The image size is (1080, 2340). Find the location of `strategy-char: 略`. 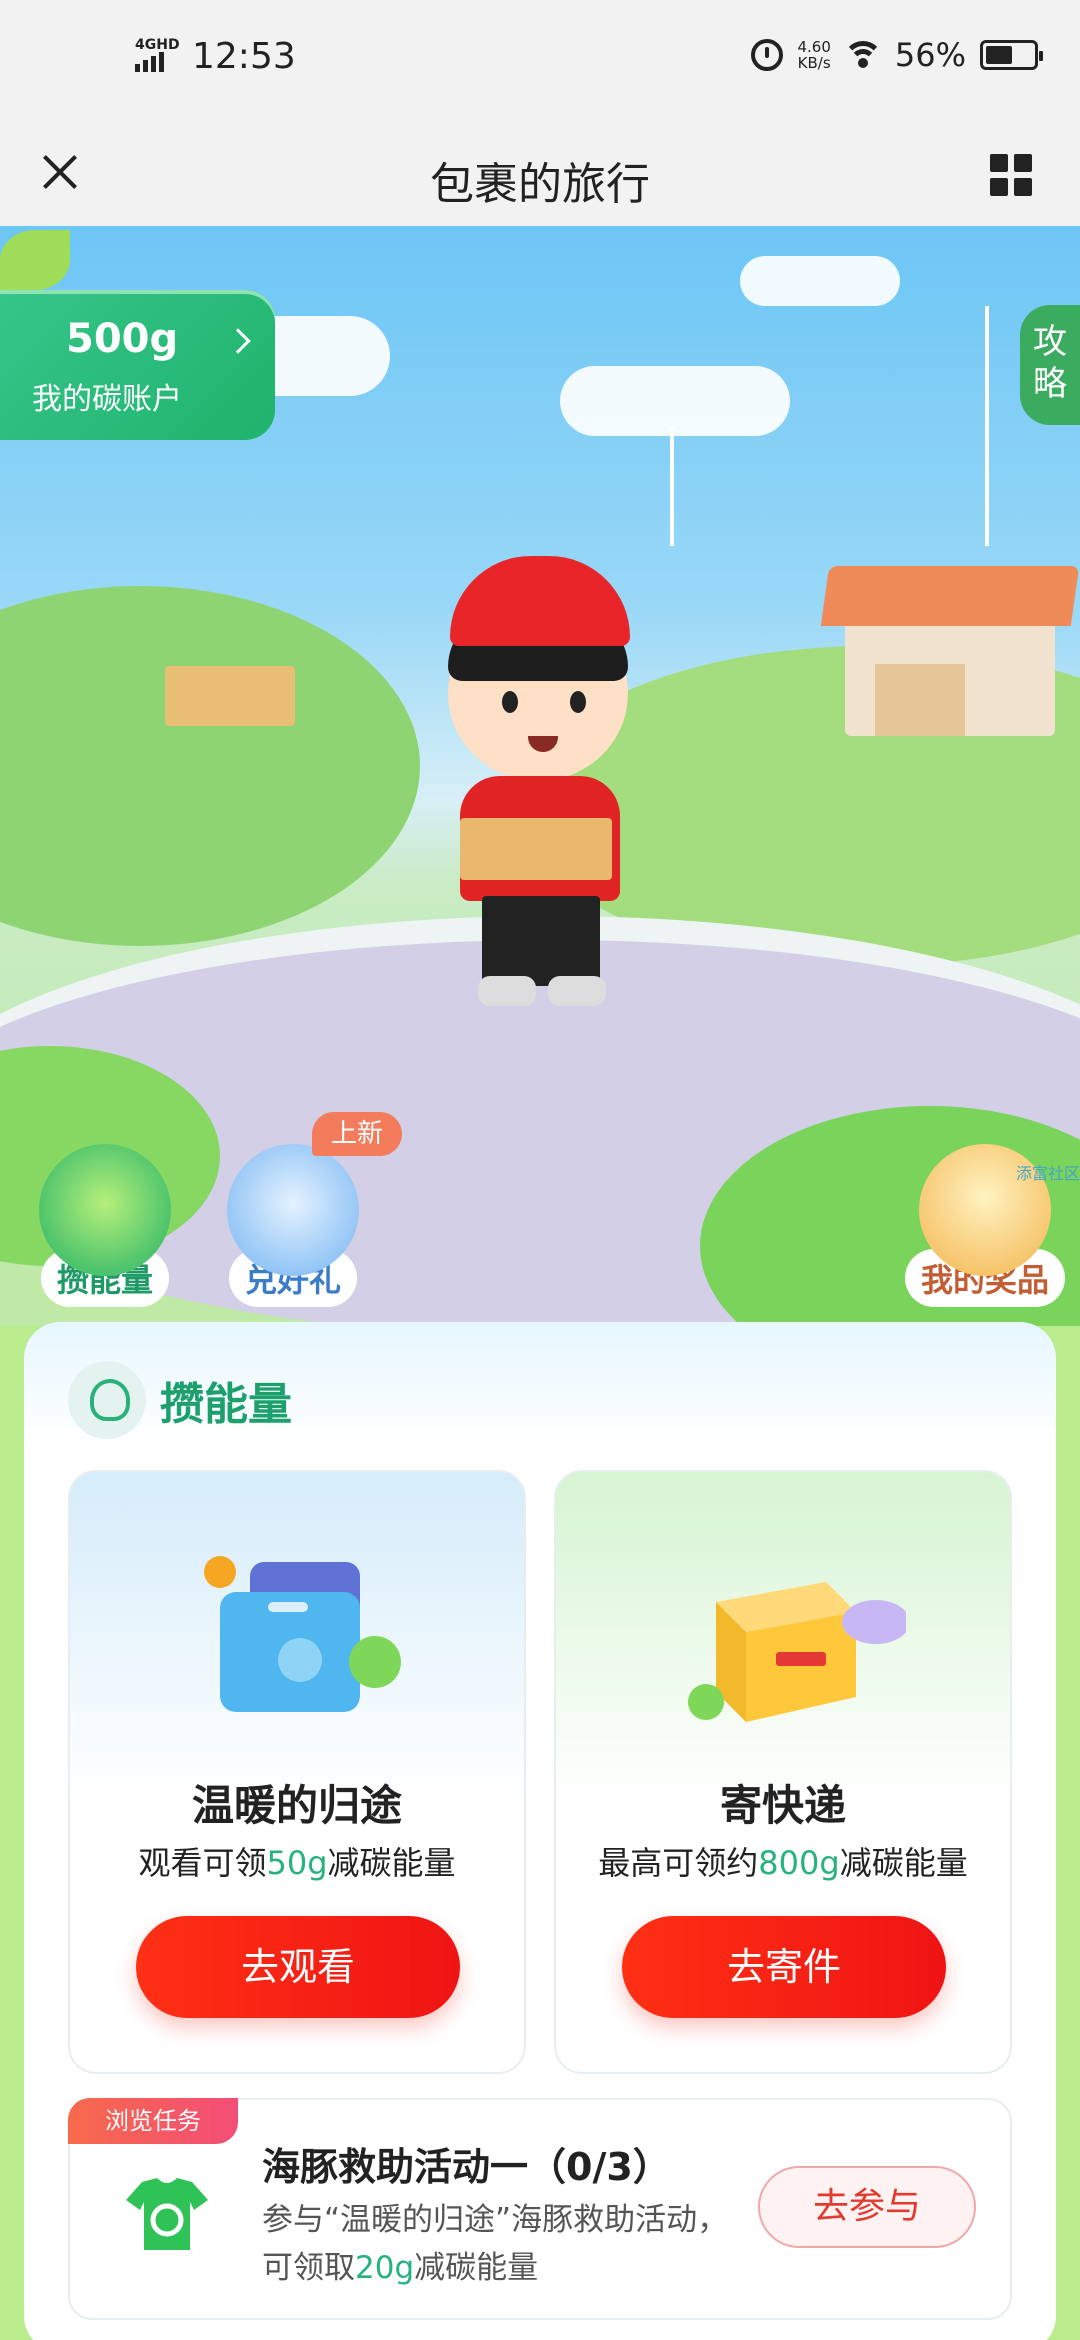

strategy-char: 略 is located at coordinates (1050, 384).